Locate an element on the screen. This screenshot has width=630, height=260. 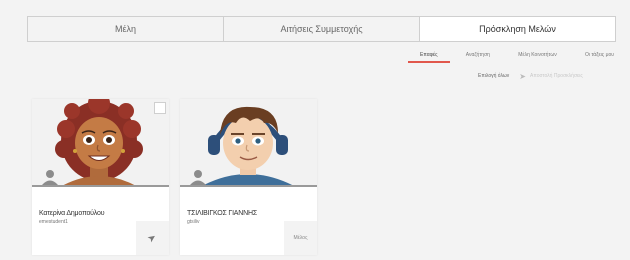
subtab-contacts: Επαφές is located at coordinates (428, 56).